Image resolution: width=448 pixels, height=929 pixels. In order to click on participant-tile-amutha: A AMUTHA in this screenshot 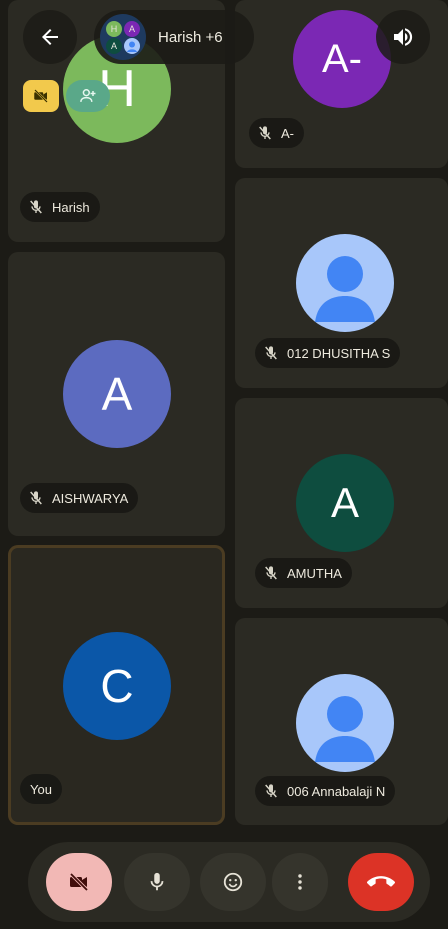, I will do `click(341, 503)`.